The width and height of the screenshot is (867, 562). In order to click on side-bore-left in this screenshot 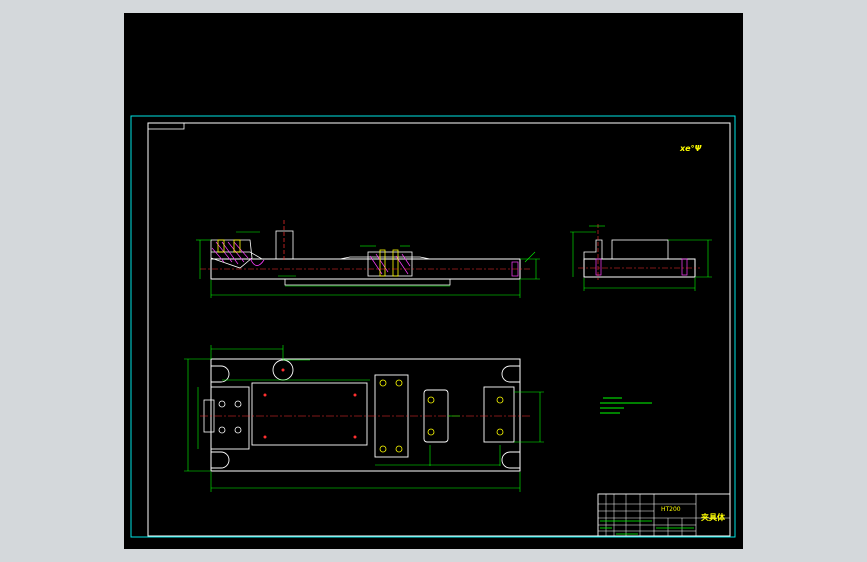, I will do `click(598, 267)`.